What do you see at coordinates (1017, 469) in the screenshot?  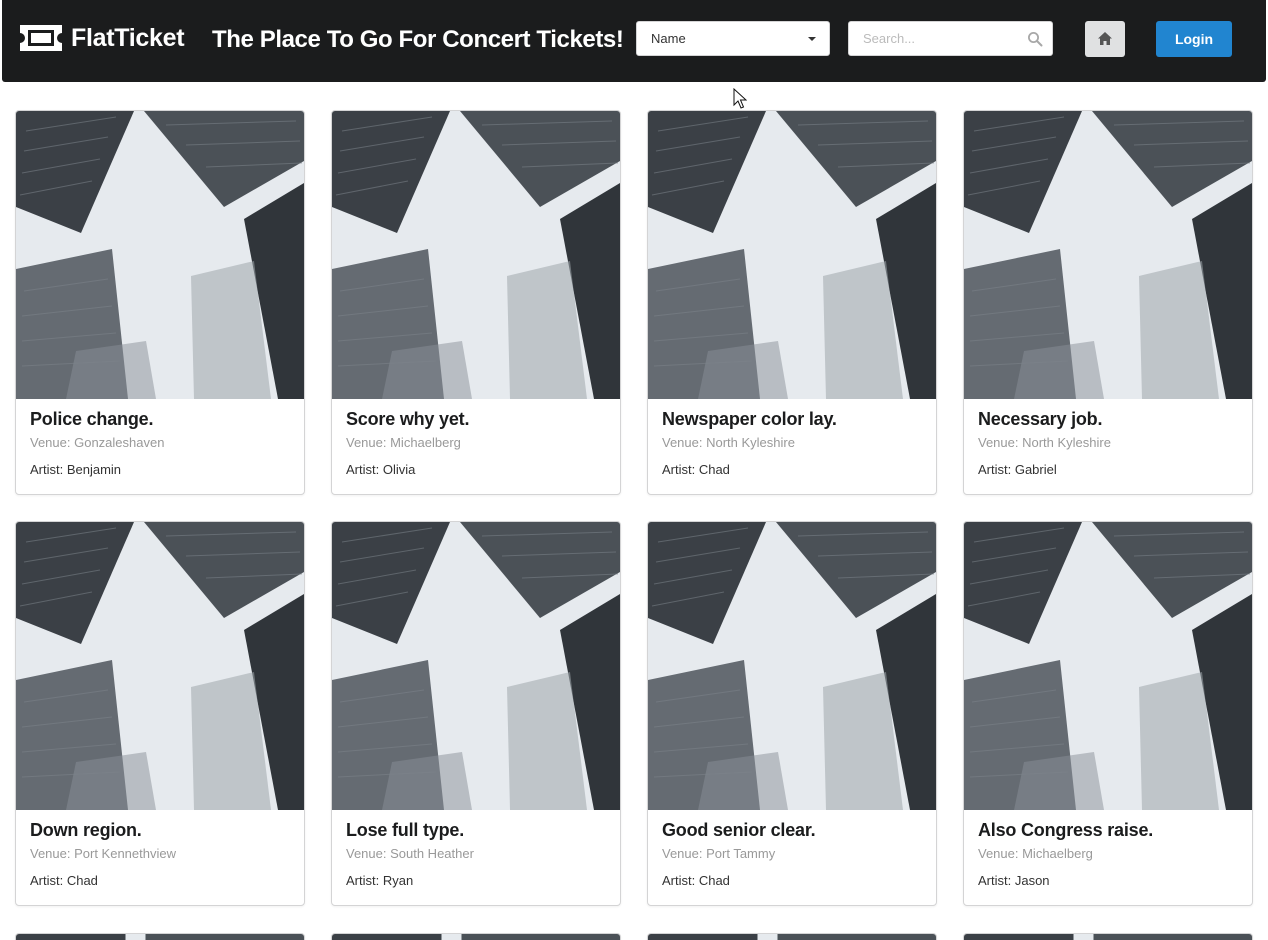 I see `event-artist: Artist: Gabriel` at bounding box center [1017, 469].